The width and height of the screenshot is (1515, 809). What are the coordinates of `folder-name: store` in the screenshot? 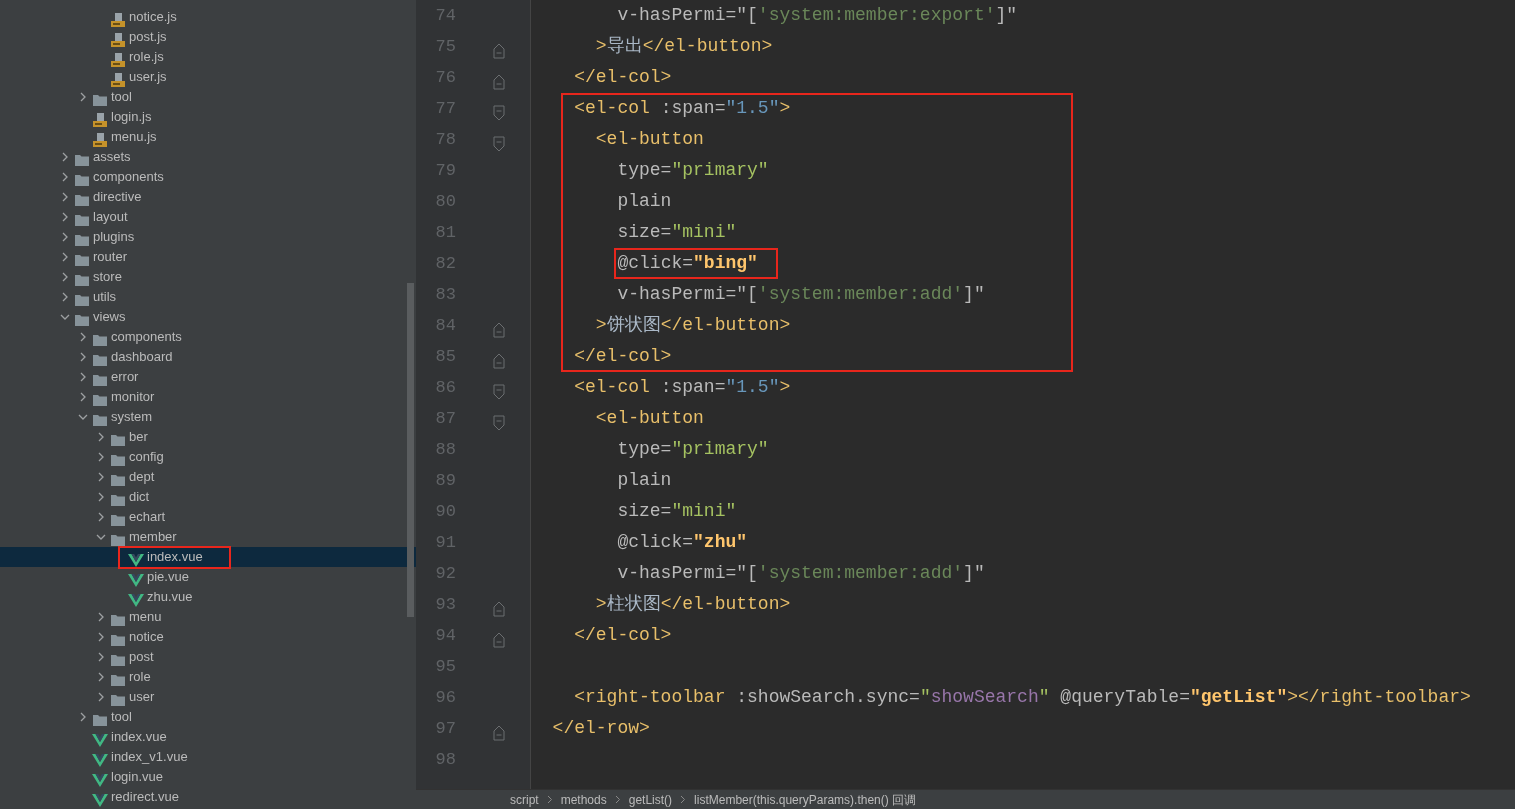 It's located at (107, 277).